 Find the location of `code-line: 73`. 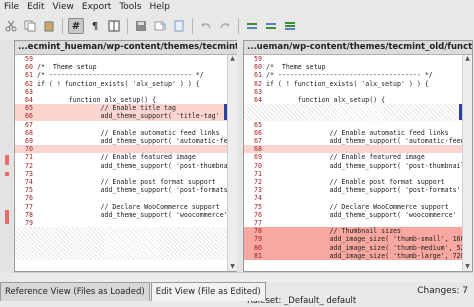

code-line: 73 is located at coordinates (121, 174).